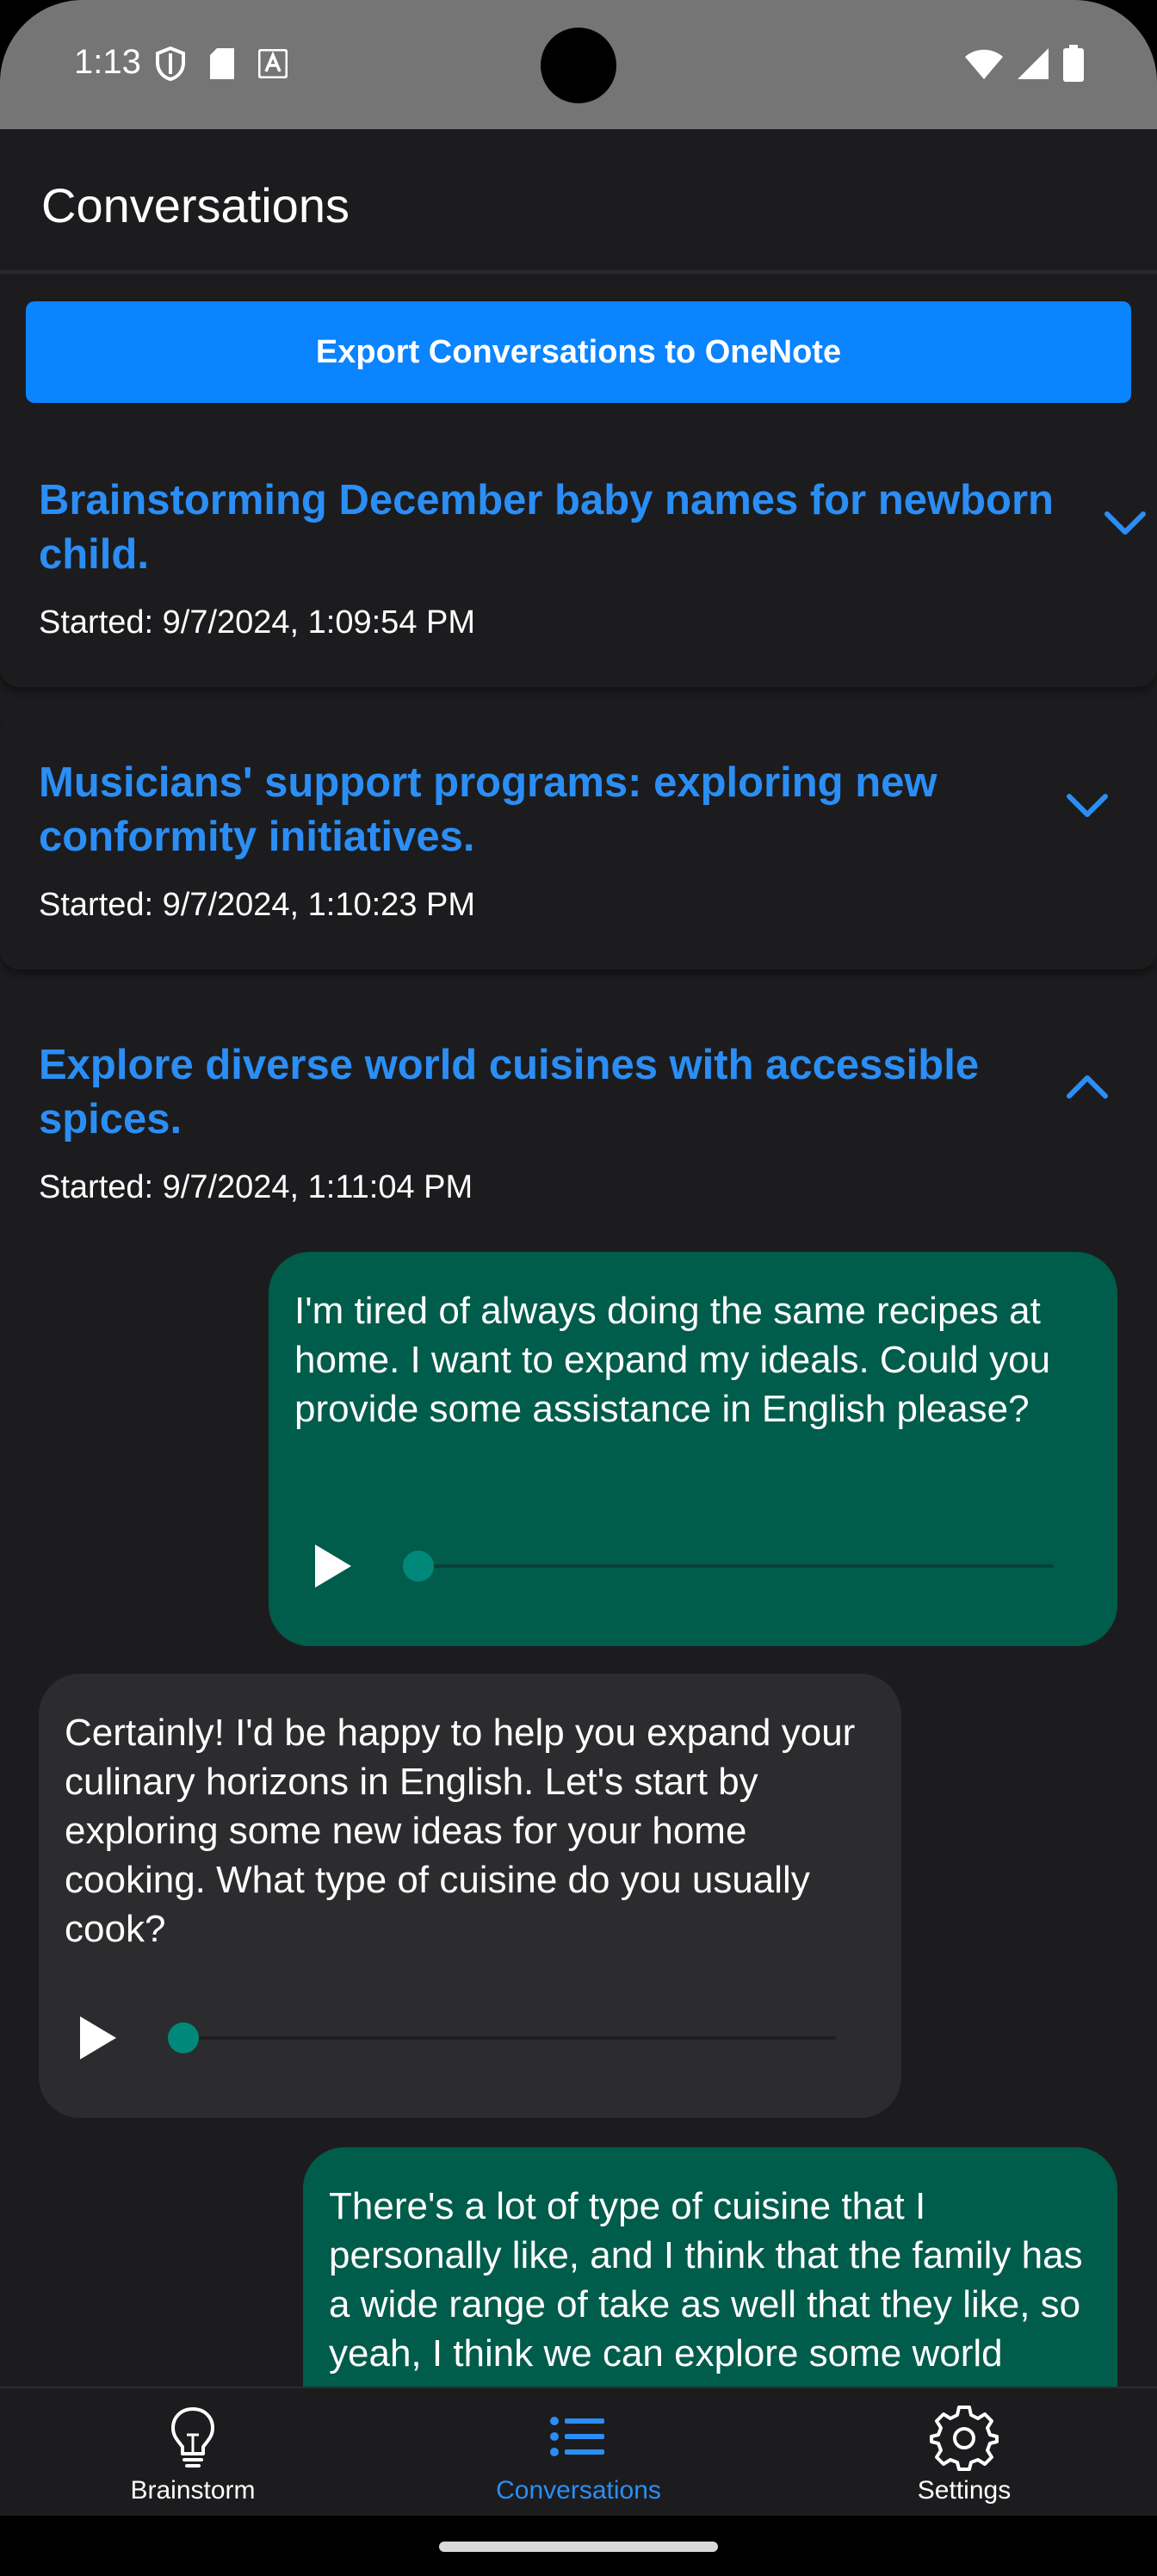 This screenshot has width=1157, height=2576. I want to click on status-time: 1:13, so click(108, 62).